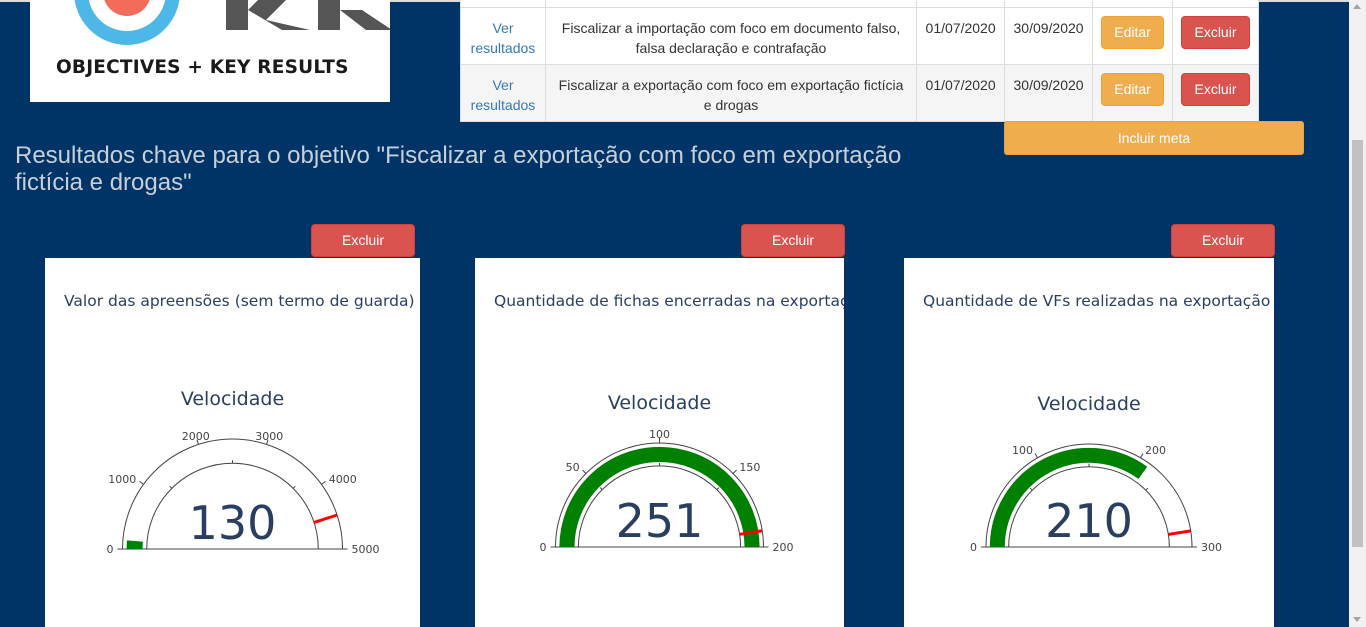 This screenshot has width=1366, height=627. Describe the element at coordinates (366, 549) in the screenshot. I see `gauge-tick-label: 5000` at that location.